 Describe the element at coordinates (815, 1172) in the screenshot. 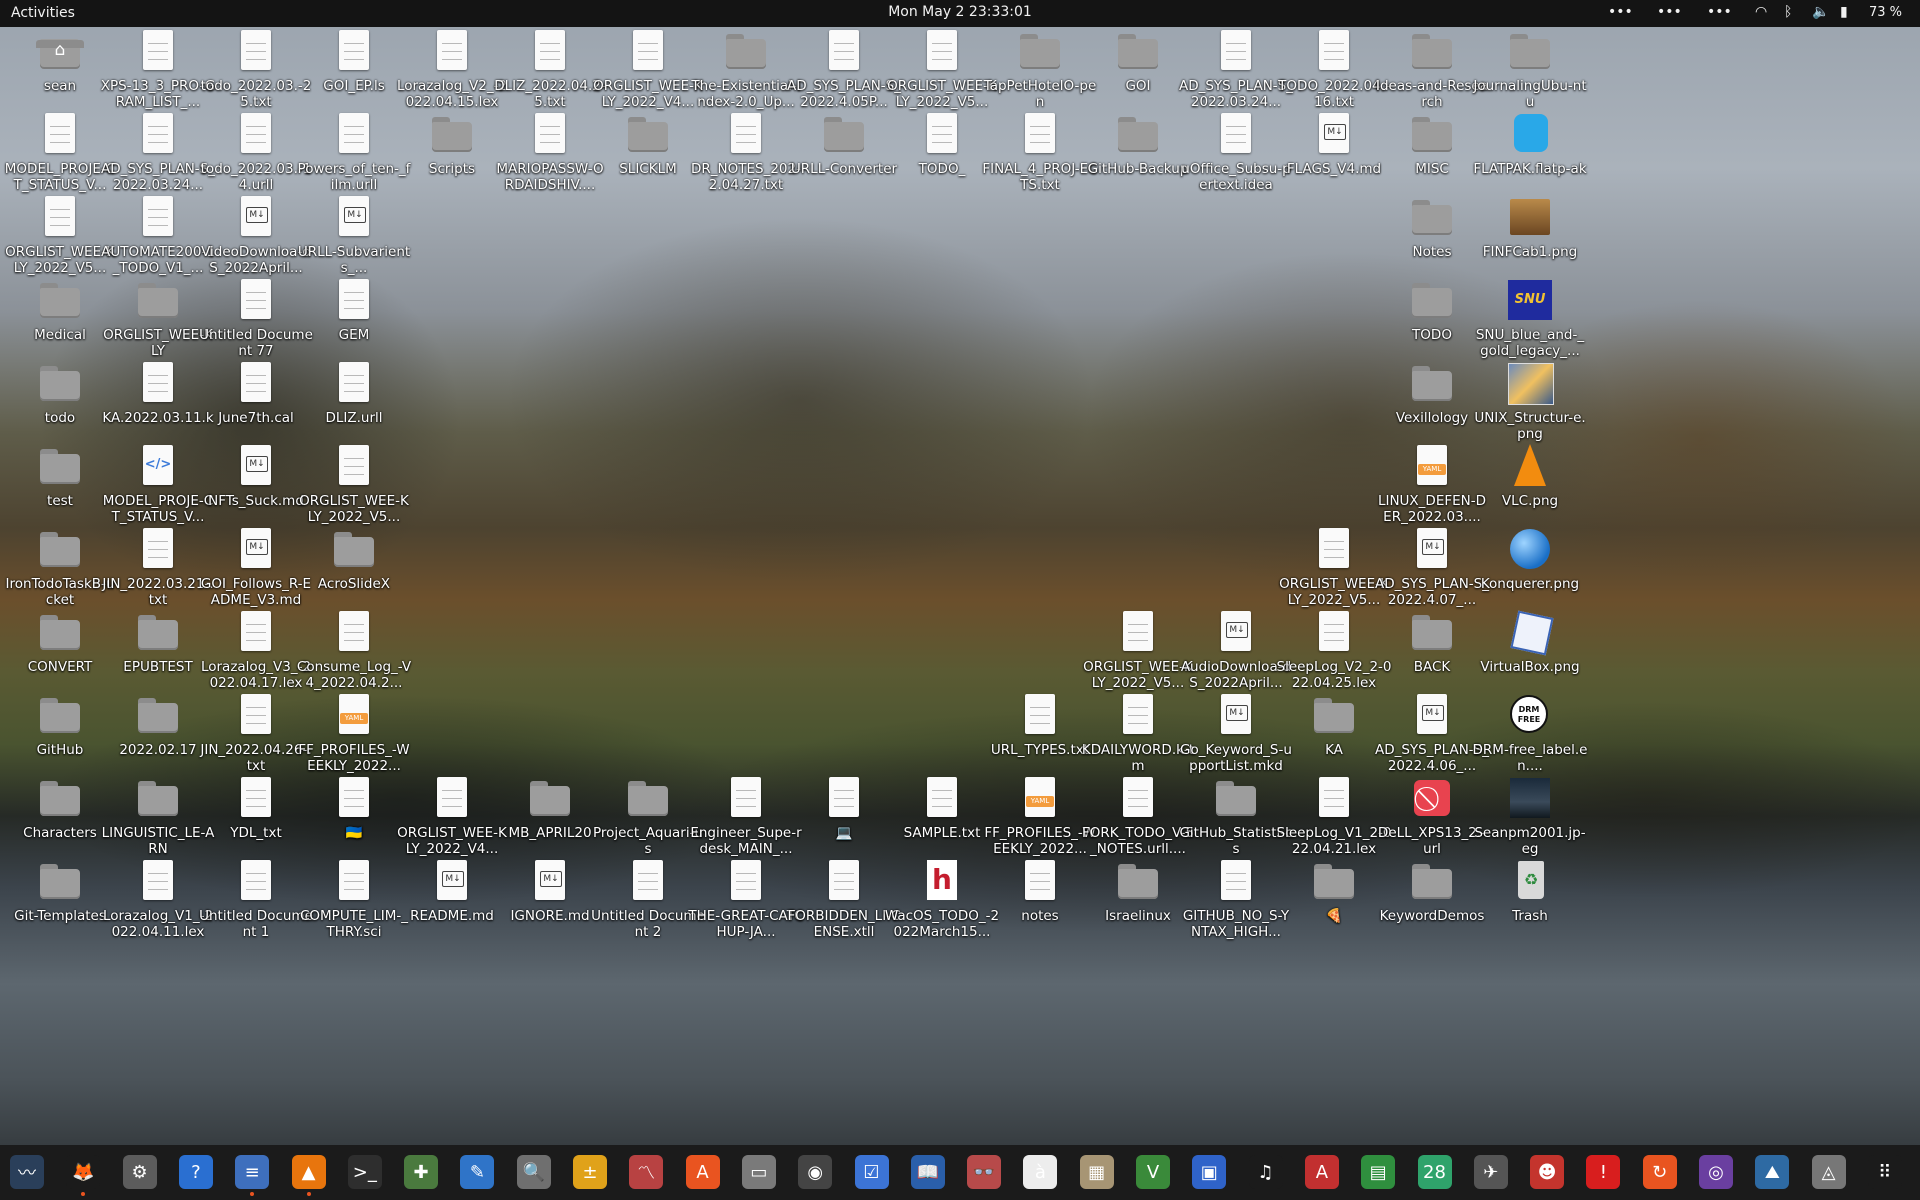

I see `dock-disc-icon: ◉` at that location.